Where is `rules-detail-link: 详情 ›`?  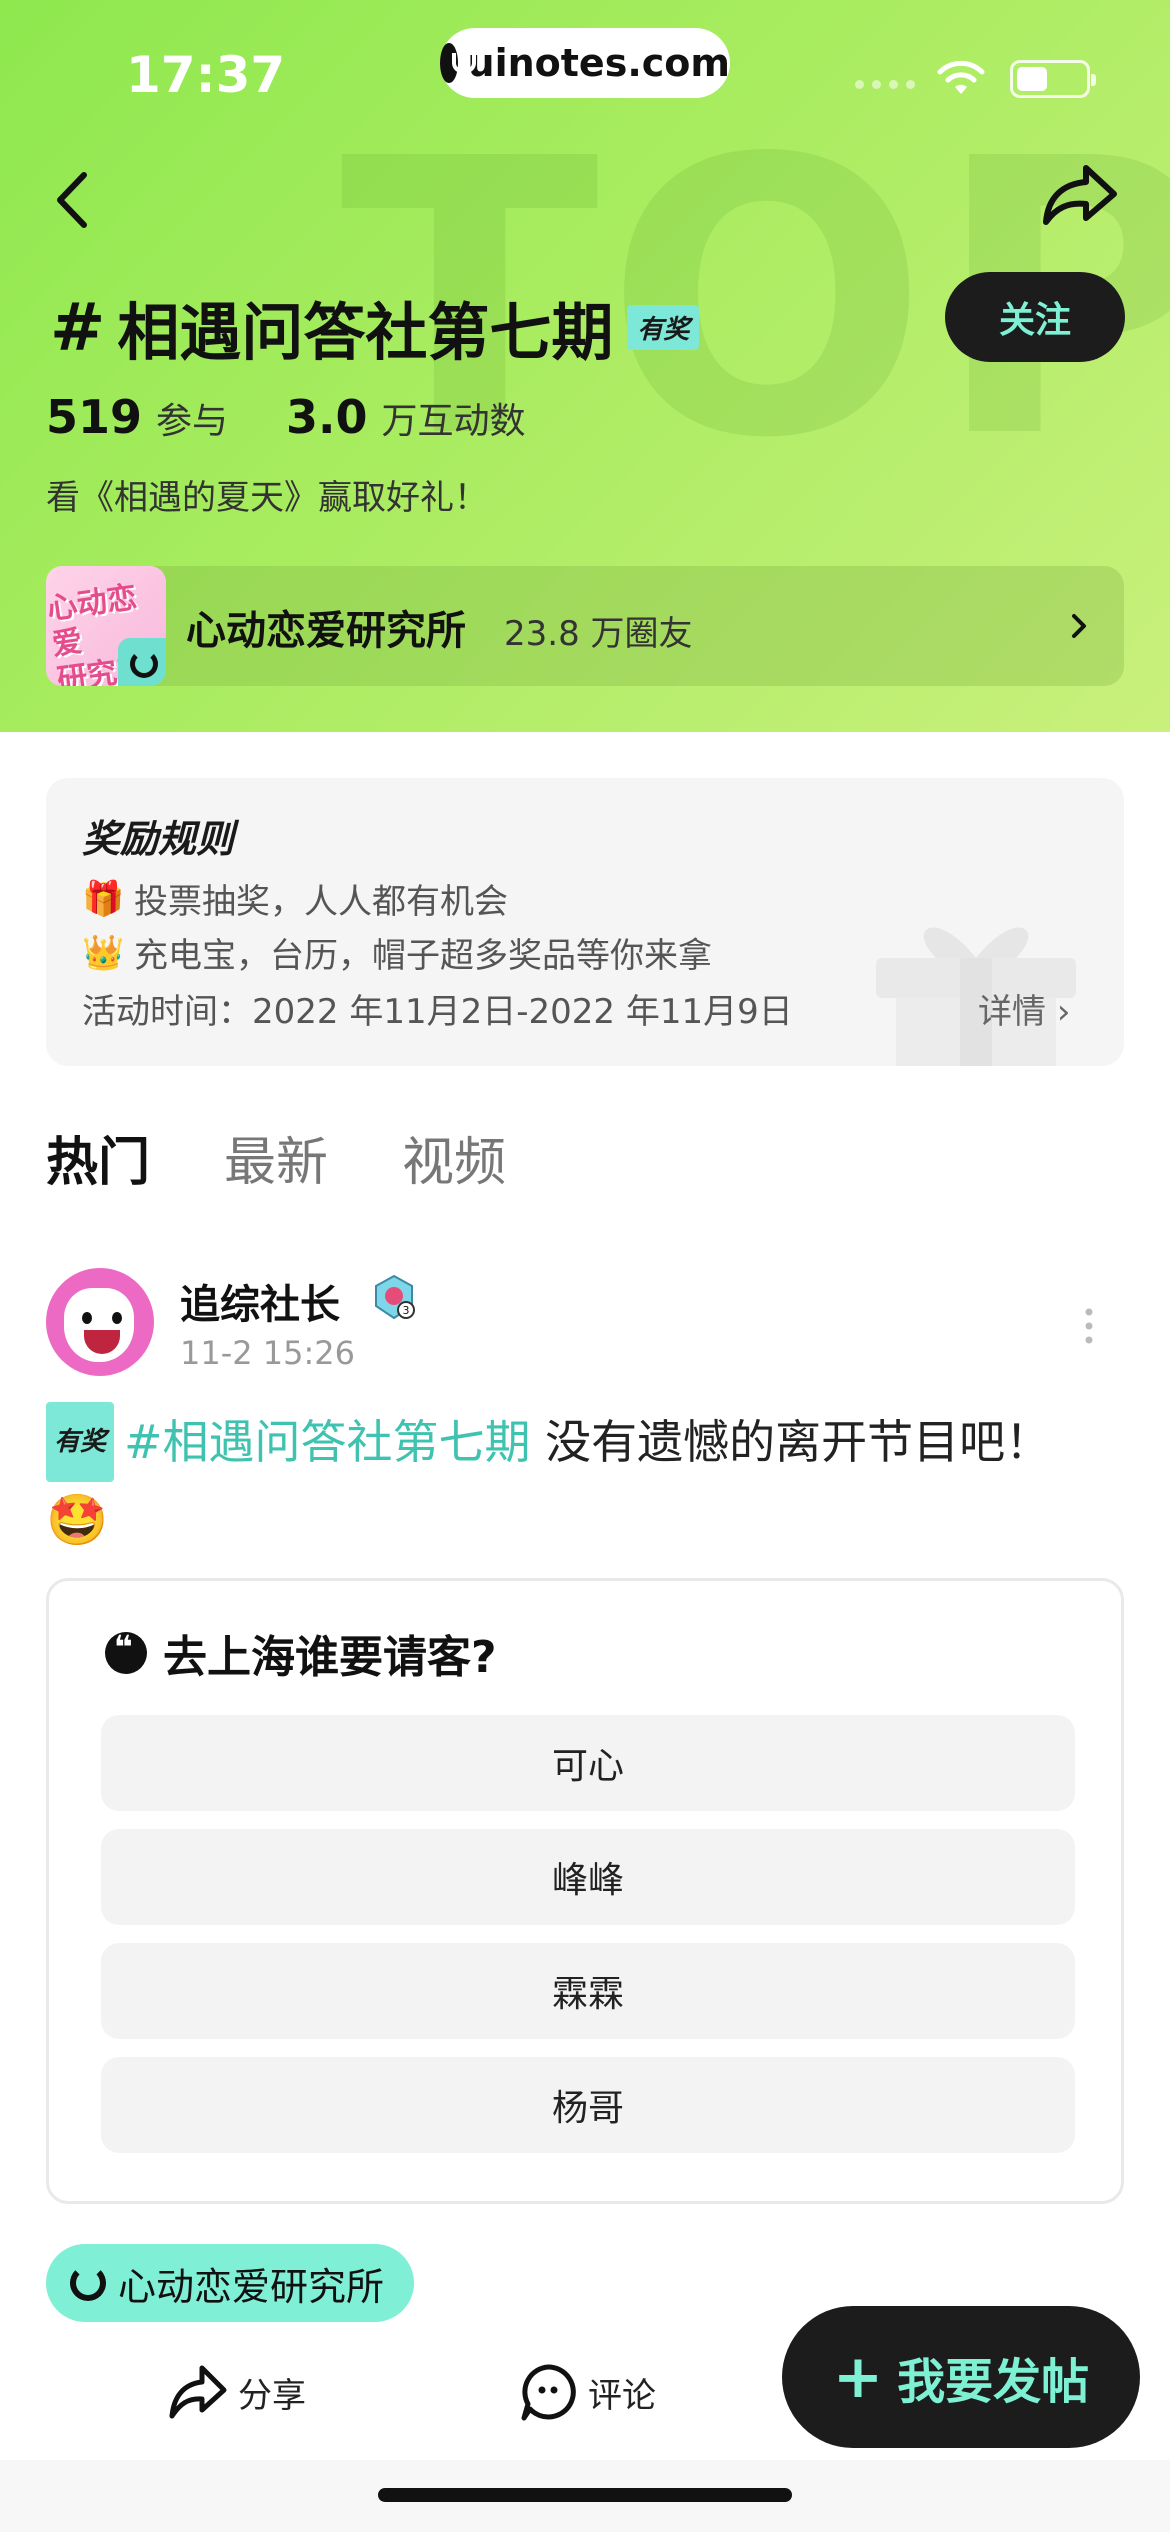
rules-detail-link: 详情 › is located at coordinates (1024, 1008).